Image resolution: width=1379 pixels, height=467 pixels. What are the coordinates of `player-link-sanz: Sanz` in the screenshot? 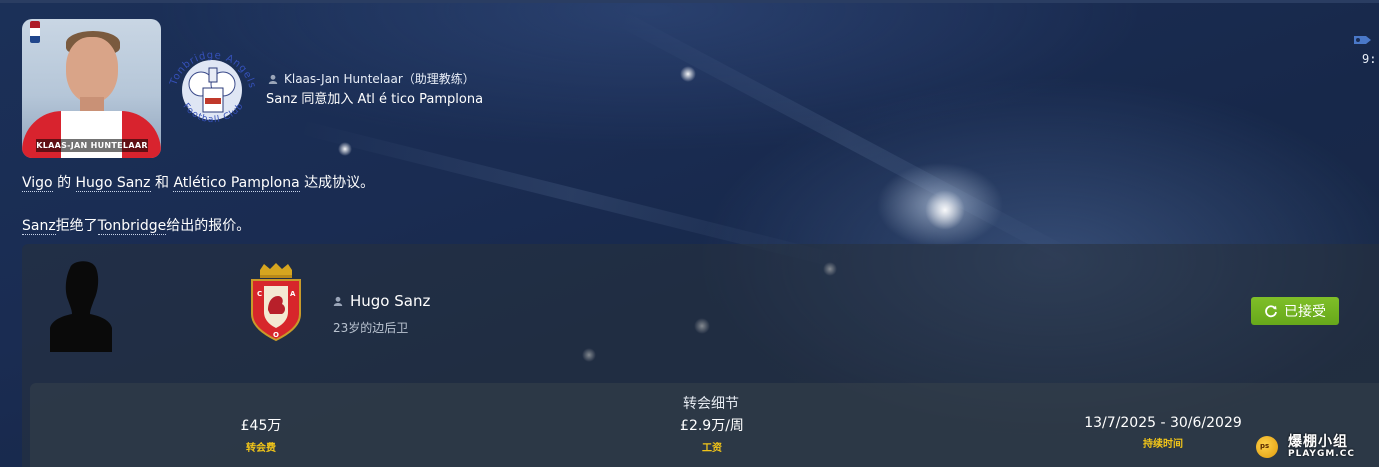 It's located at (39, 226).